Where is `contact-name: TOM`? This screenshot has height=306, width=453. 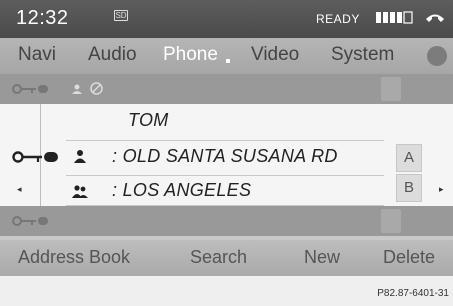
contact-name: TOM is located at coordinates (148, 120).